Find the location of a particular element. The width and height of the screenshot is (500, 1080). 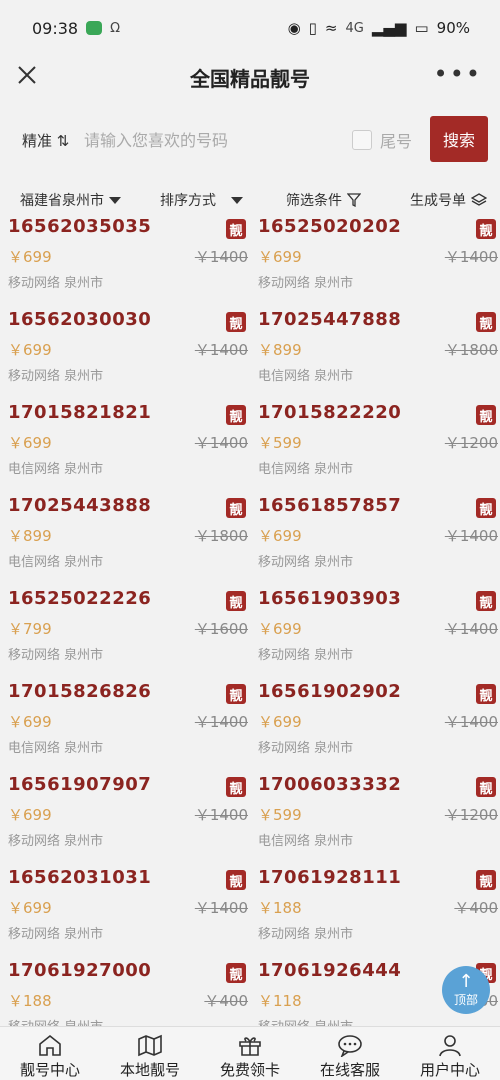

layers-icon is located at coordinates (479, 199).